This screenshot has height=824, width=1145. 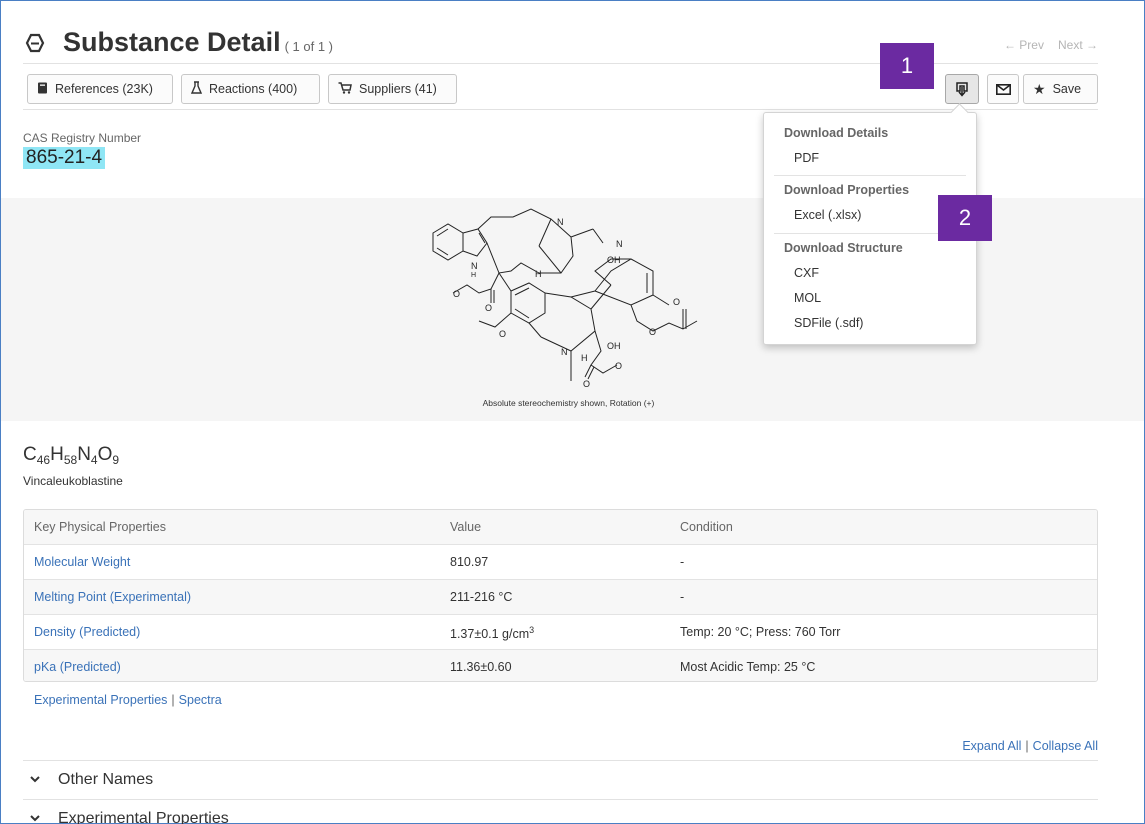 I want to click on book-icon, so click(x=42, y=89).